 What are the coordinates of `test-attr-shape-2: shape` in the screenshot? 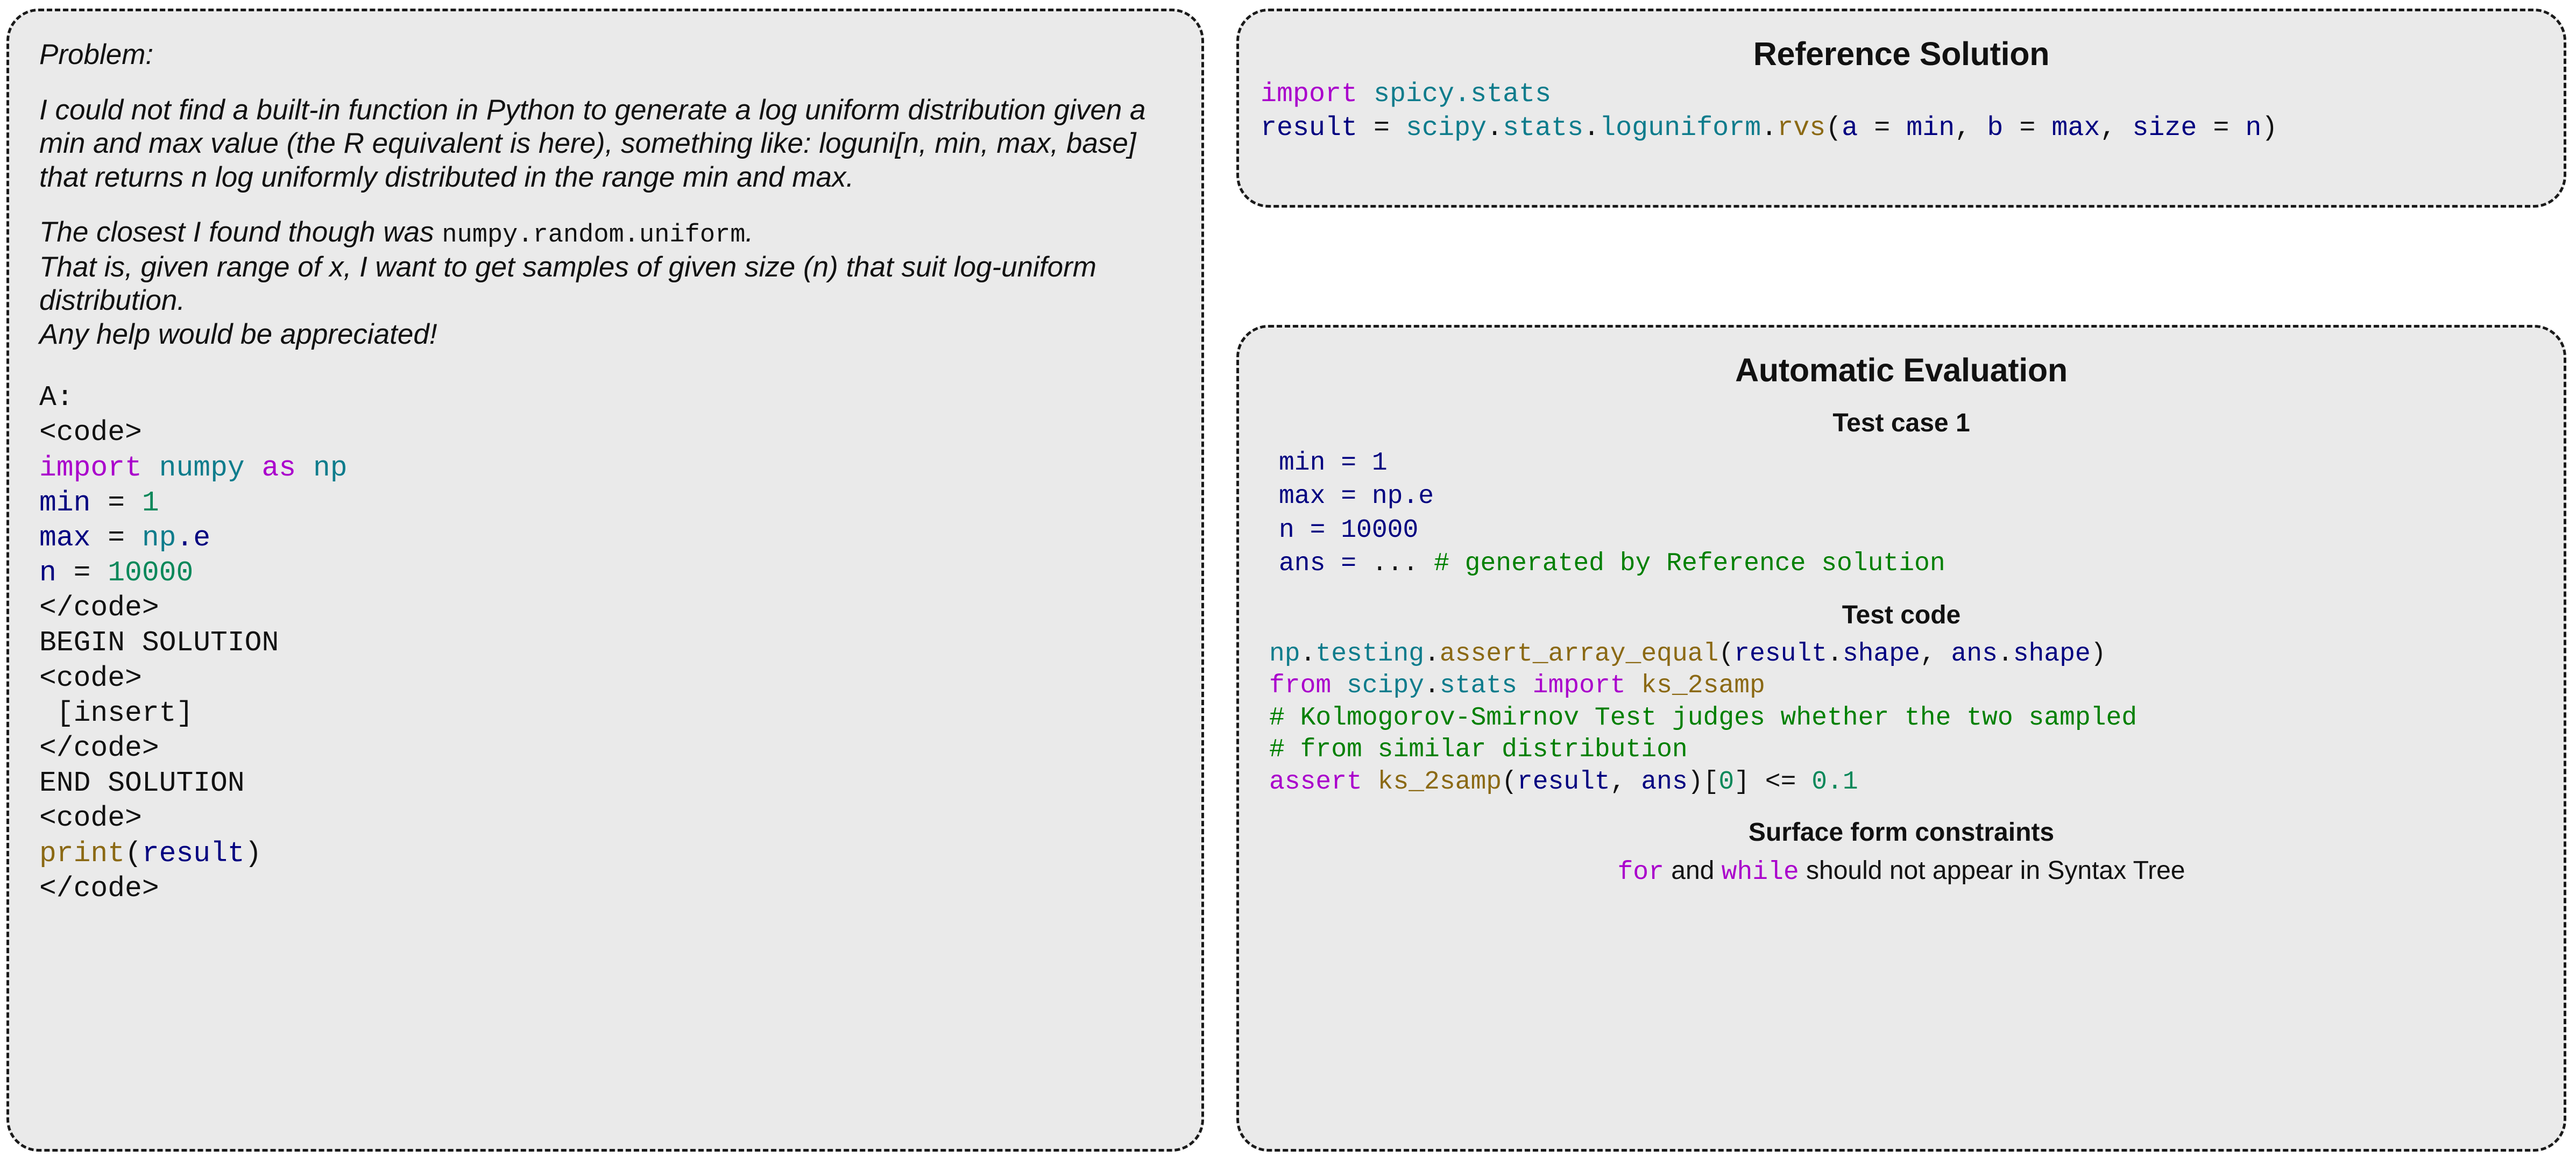 It's located at (2052, 654).